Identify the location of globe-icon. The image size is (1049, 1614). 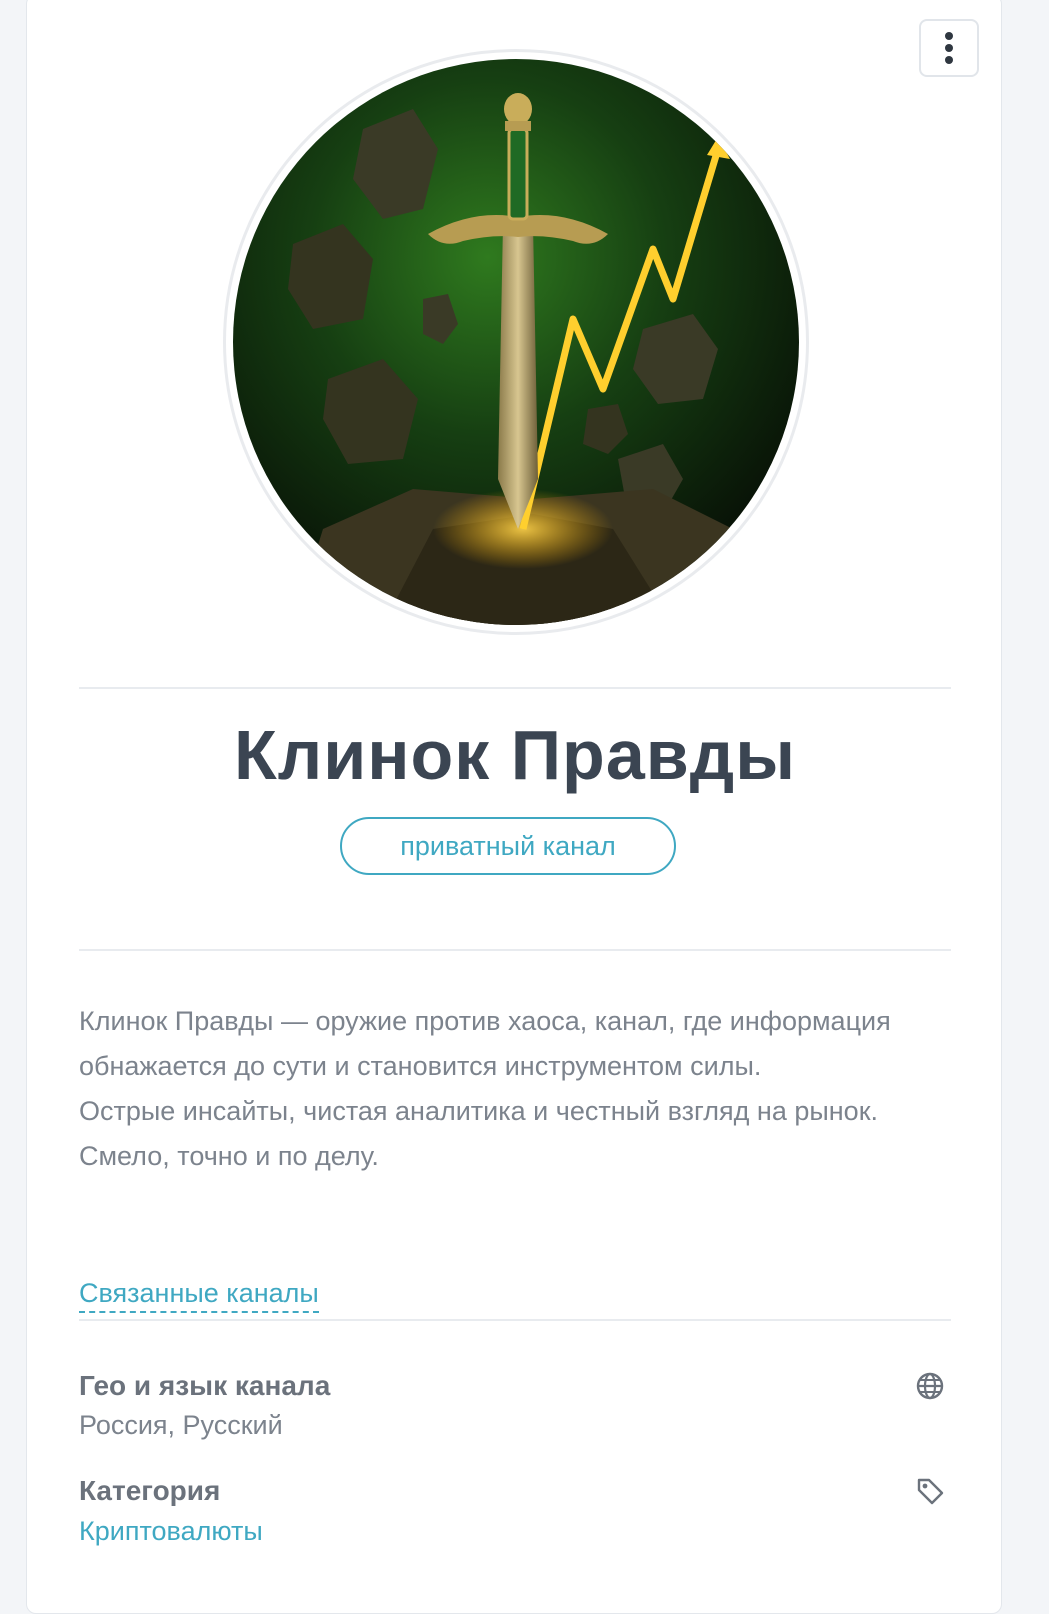
(930, 1386).